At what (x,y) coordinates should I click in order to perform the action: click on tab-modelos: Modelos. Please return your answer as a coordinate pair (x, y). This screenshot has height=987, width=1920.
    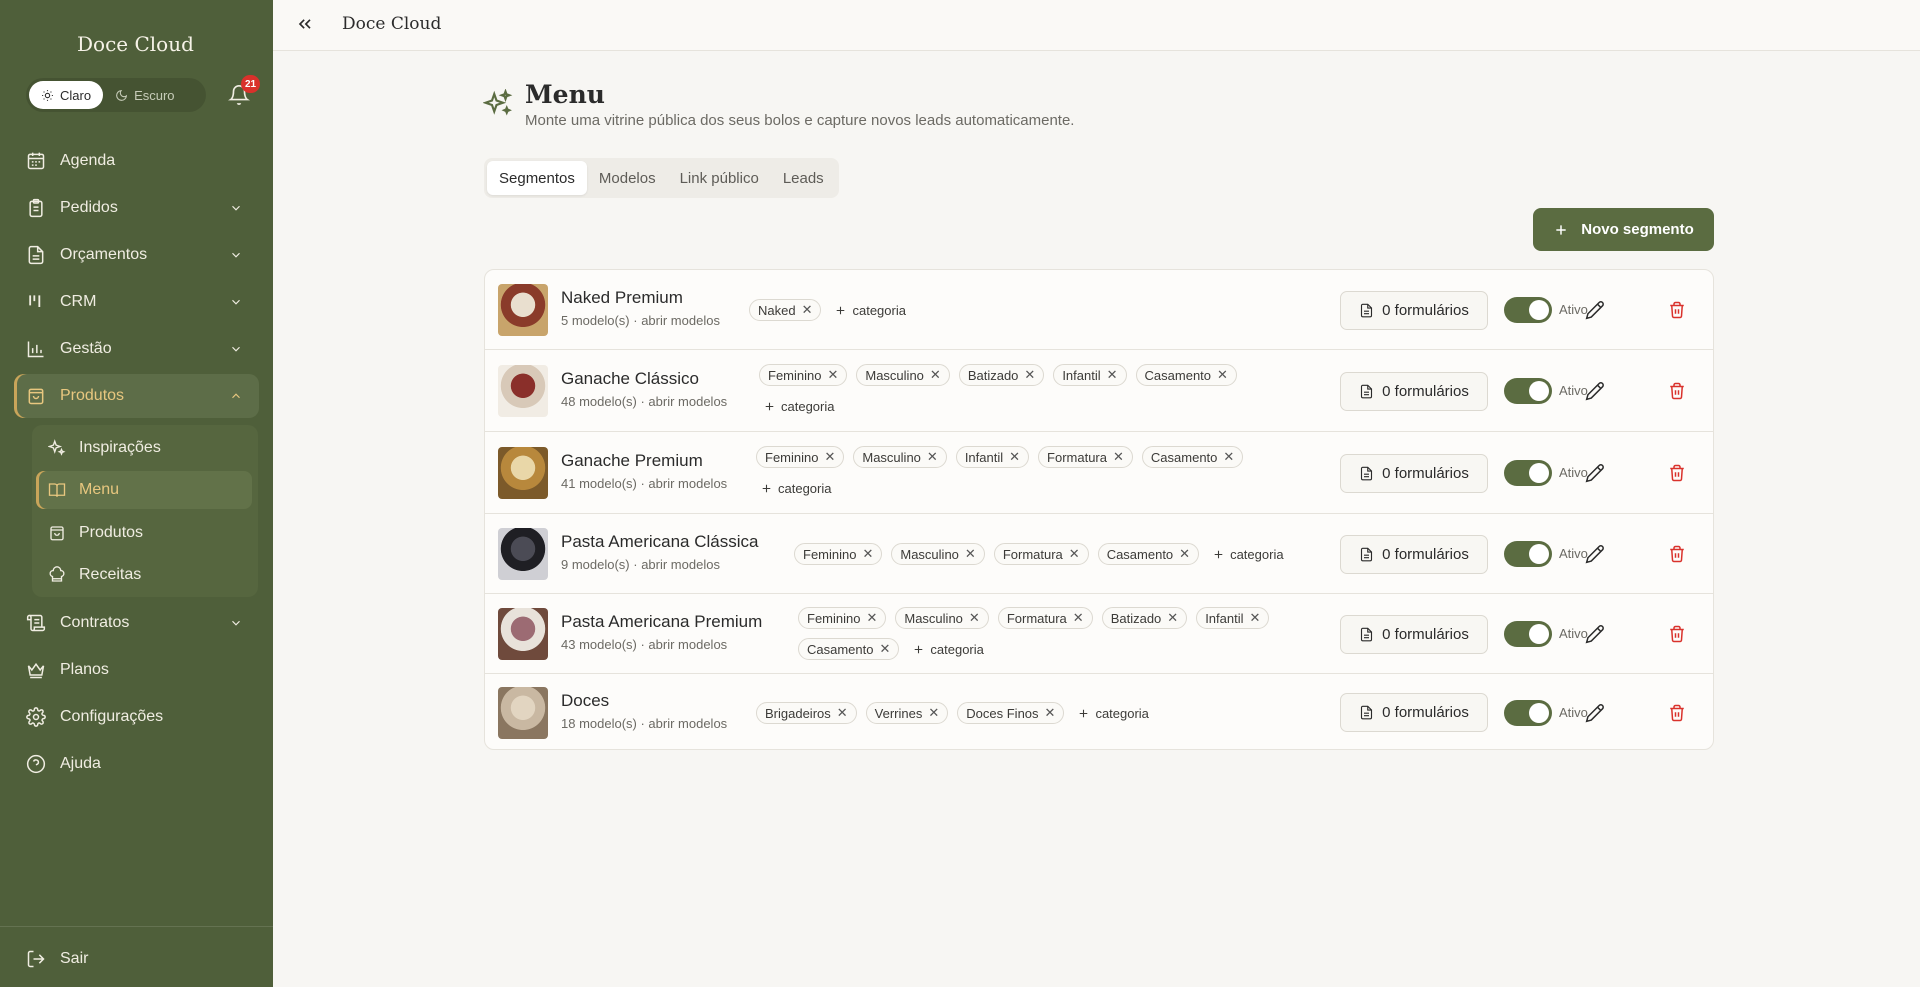
    Looking at the image, I should click on (627, 178).